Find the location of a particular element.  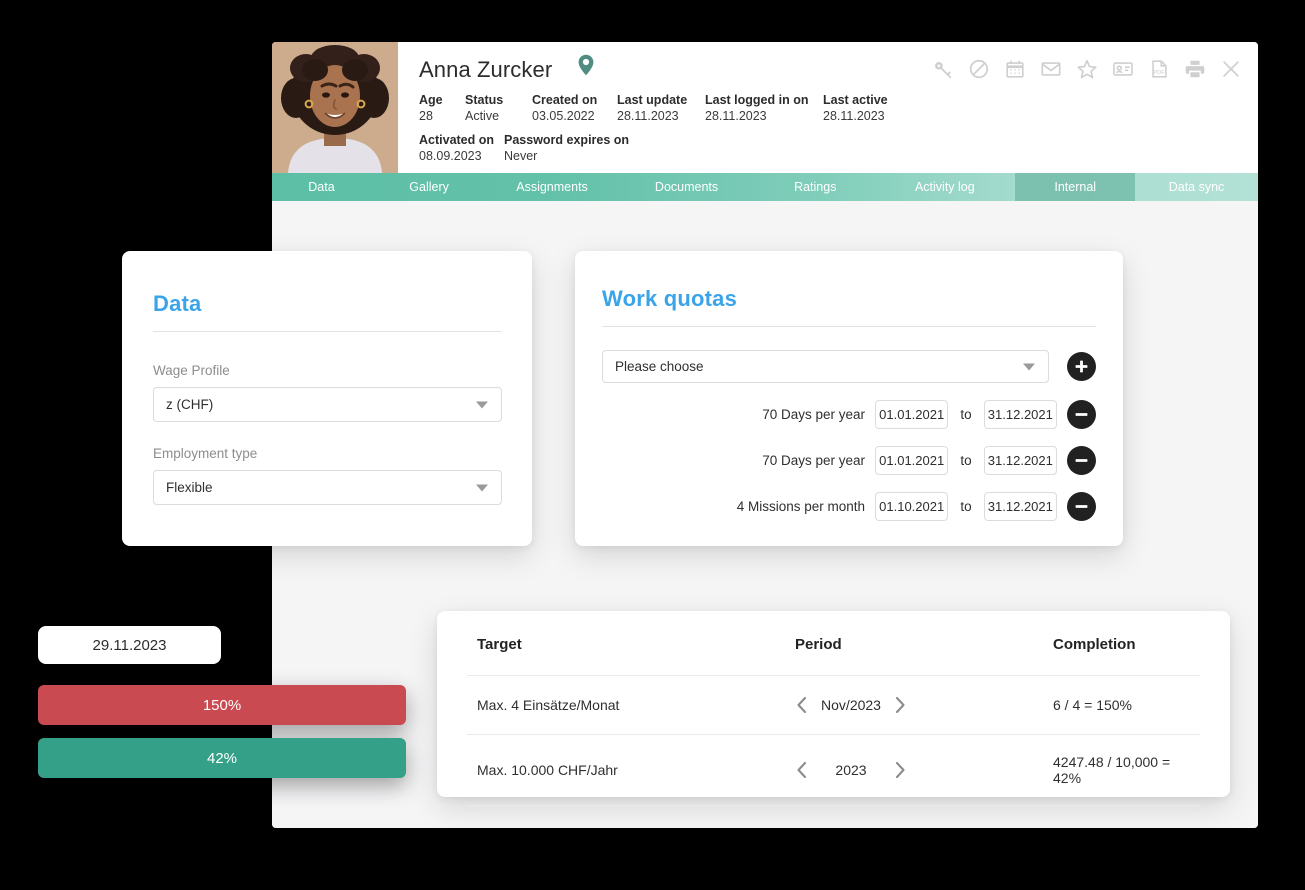

wage-profile-label: Wage Profile is located at coordinates (191, 370).